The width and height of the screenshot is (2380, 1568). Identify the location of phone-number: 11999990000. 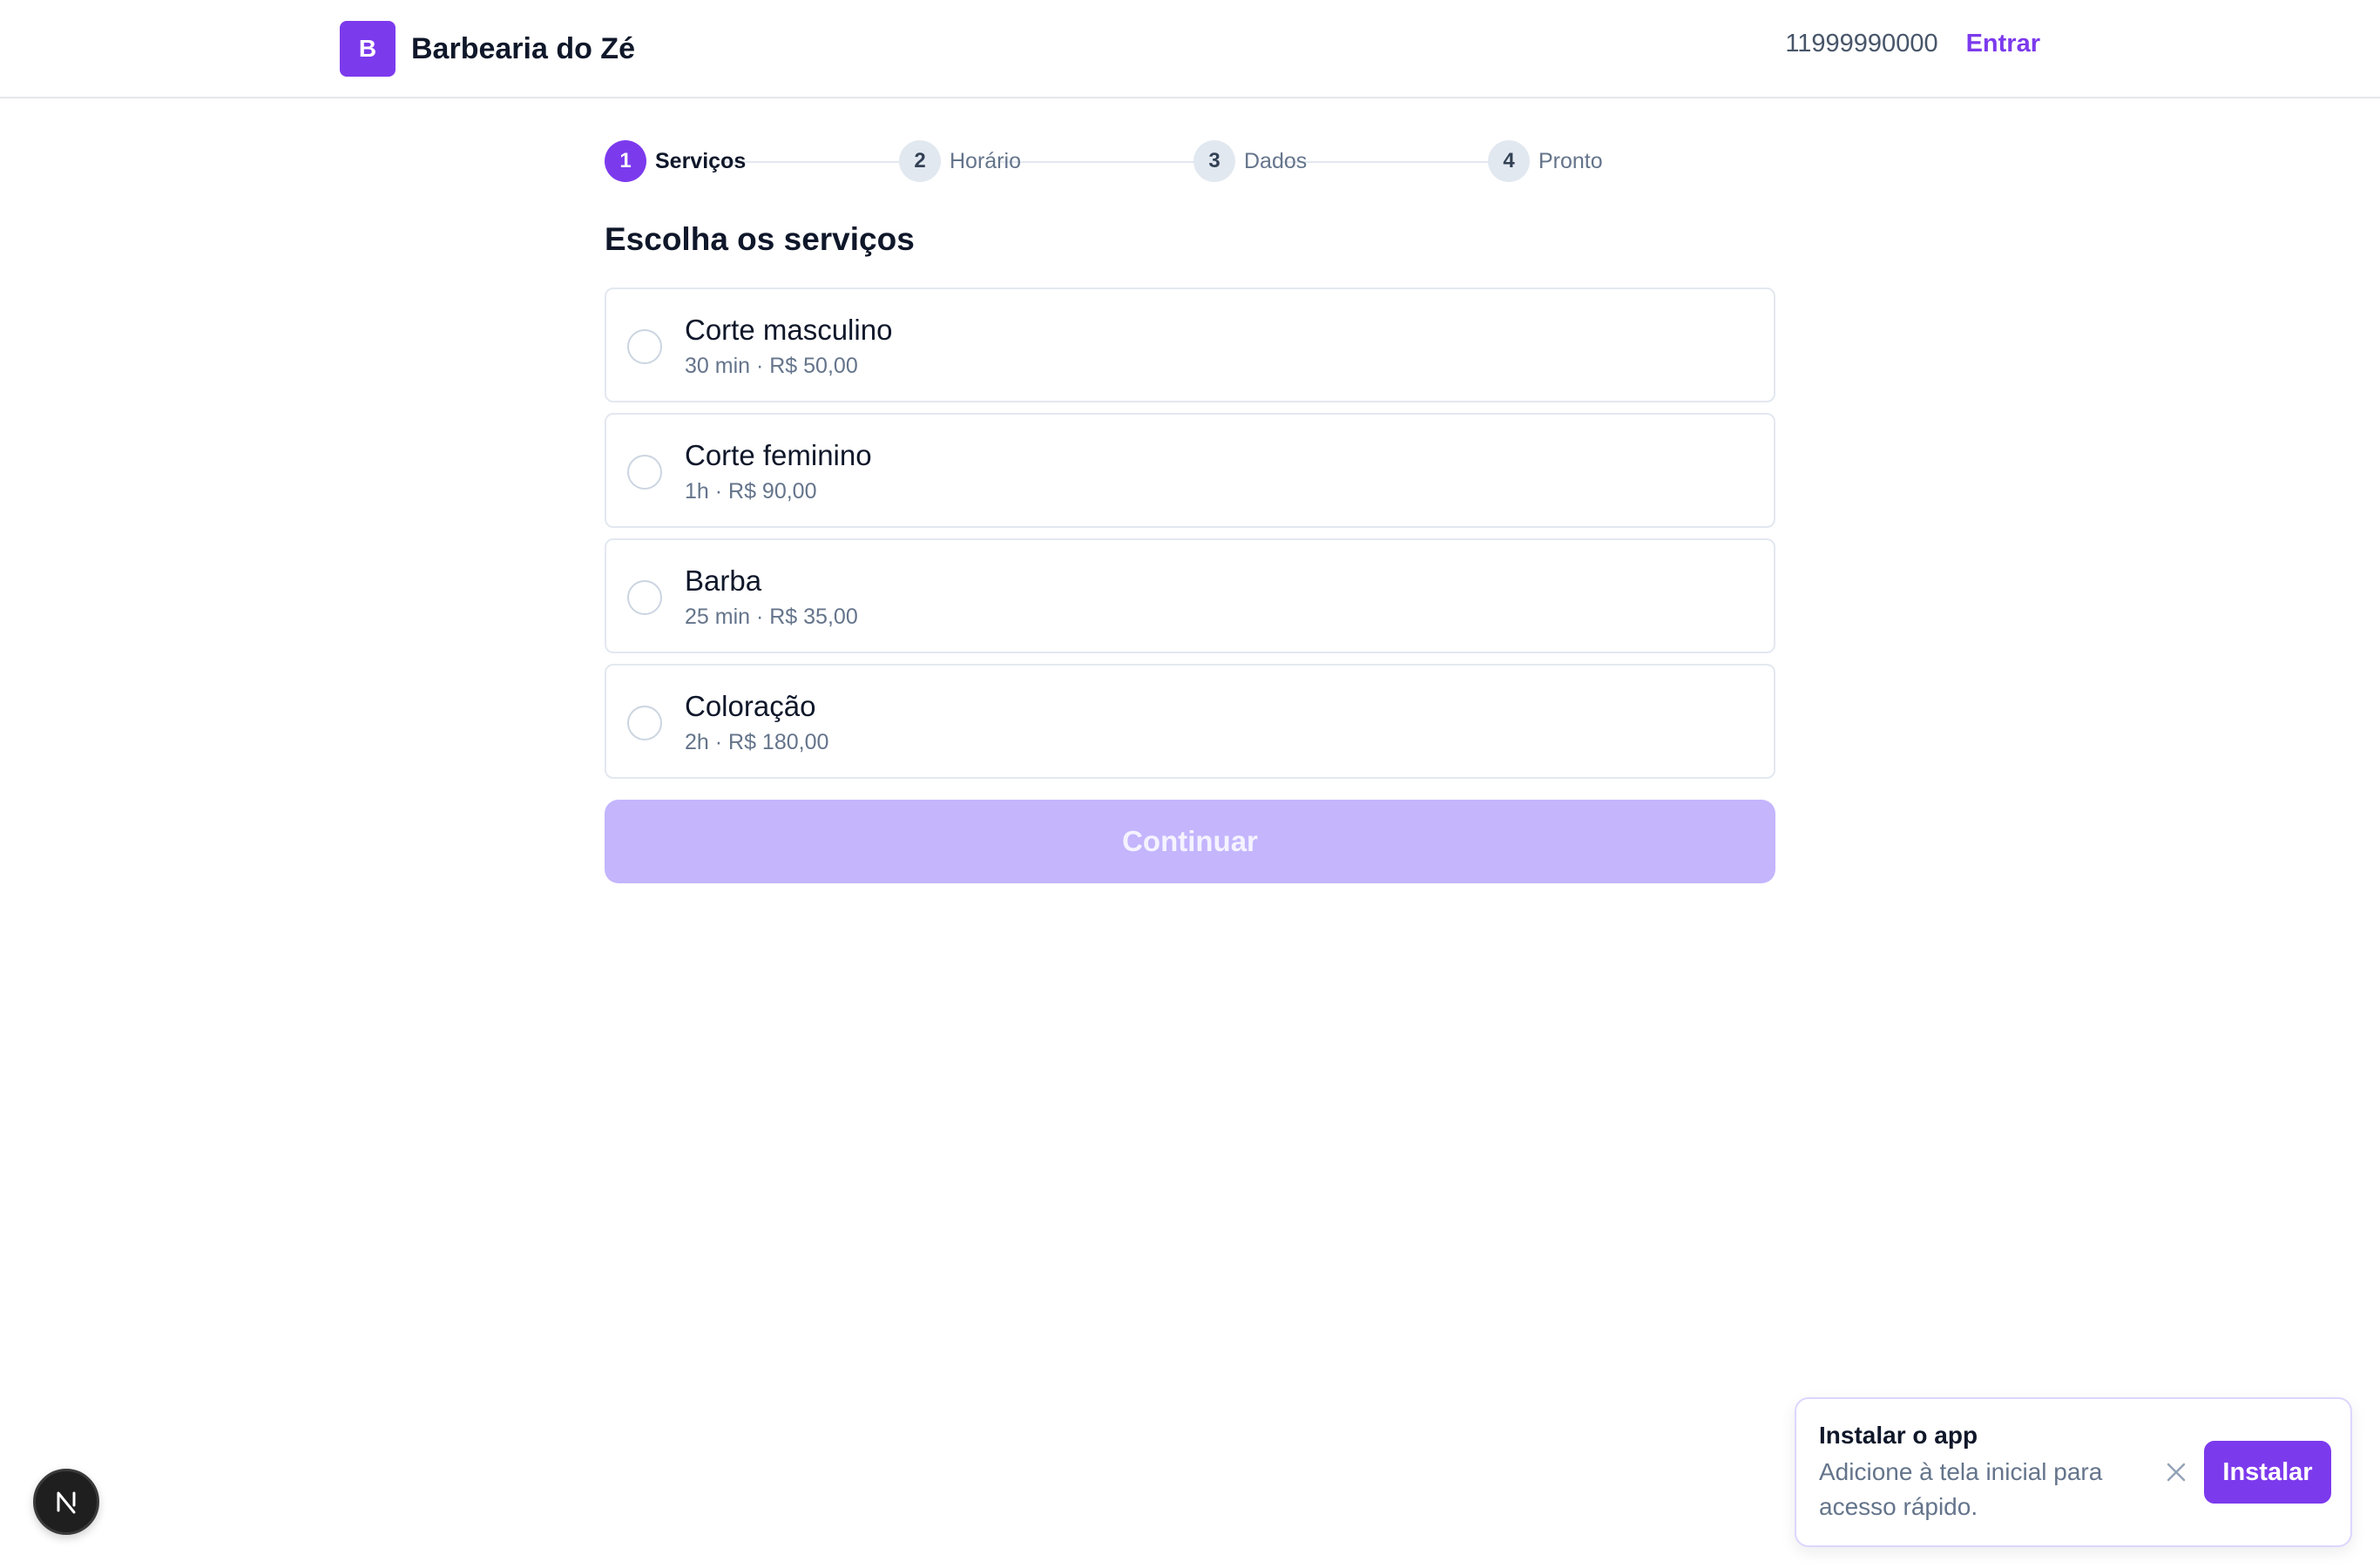
(1861, 44).